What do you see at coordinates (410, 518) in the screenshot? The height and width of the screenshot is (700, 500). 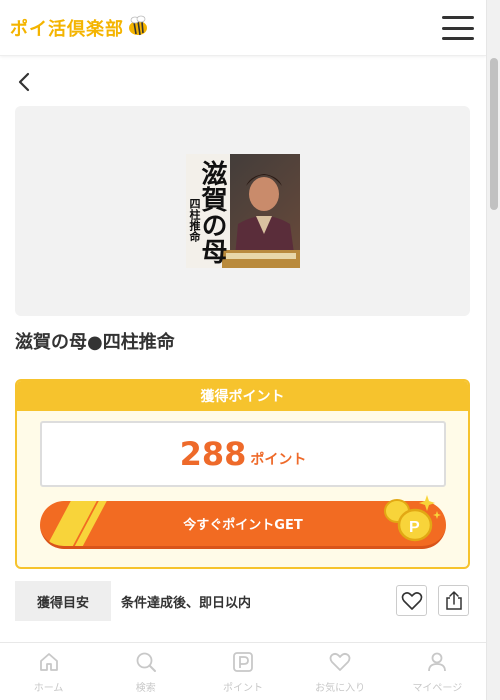 I see `coins-icon: P` at bounding box center [410, 518].